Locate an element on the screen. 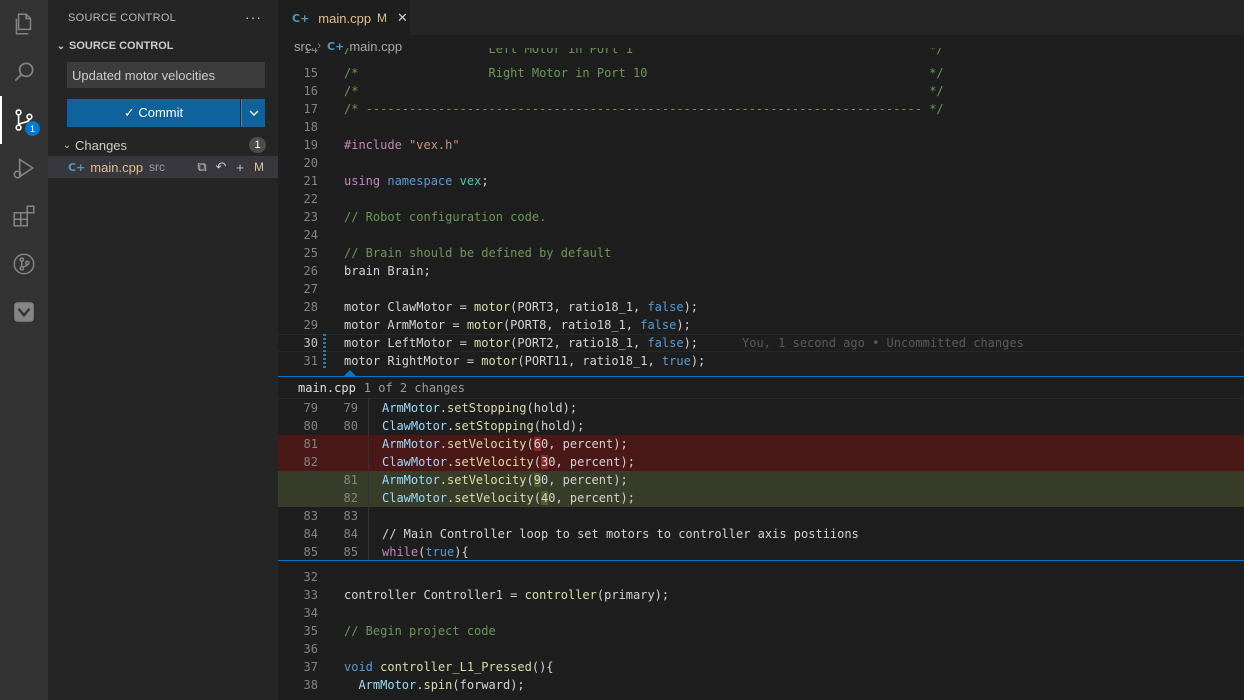 The height and width of the screenshot is (700, 1244). tab-main-cpp: C+ main.cpp M ✕ is located at coordinates (344, 17).